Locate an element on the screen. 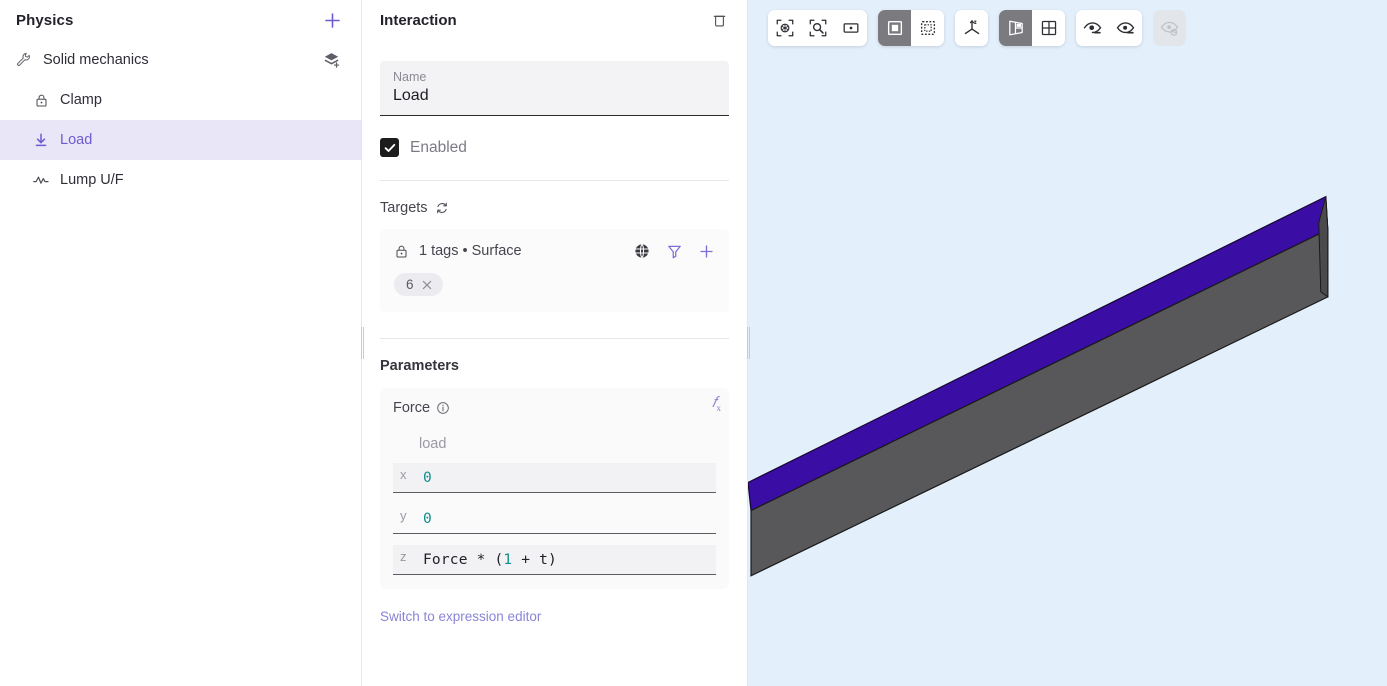  zoom-selection-icon is located at coordinates (817, 28).